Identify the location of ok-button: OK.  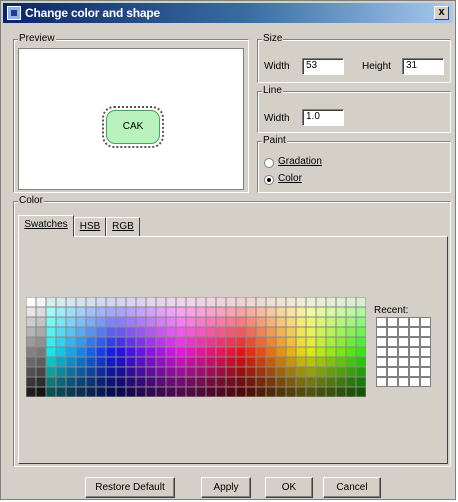
(289, 487).